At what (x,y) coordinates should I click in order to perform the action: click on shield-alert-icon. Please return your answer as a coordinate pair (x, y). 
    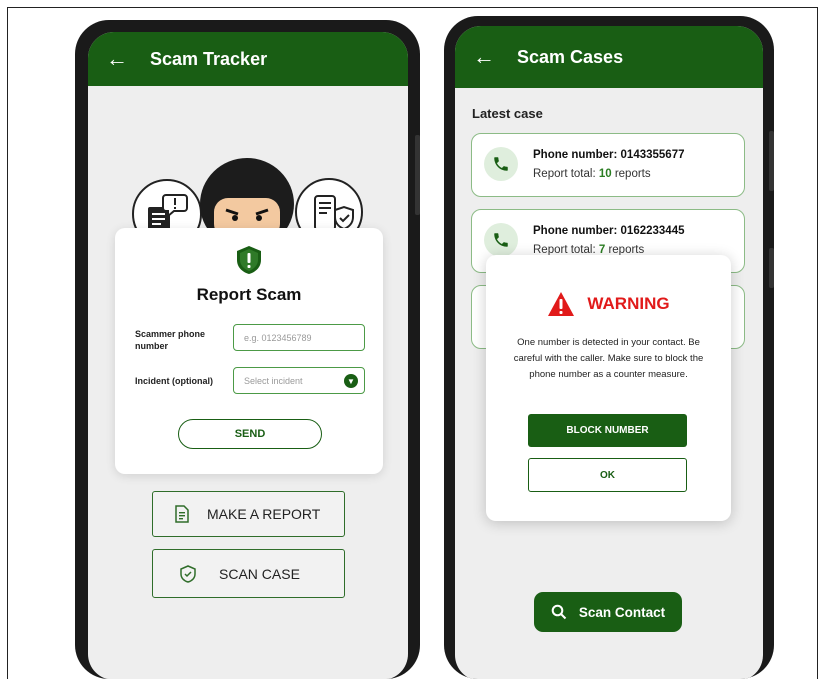
    Looking at the image, I should click on (249, 260).